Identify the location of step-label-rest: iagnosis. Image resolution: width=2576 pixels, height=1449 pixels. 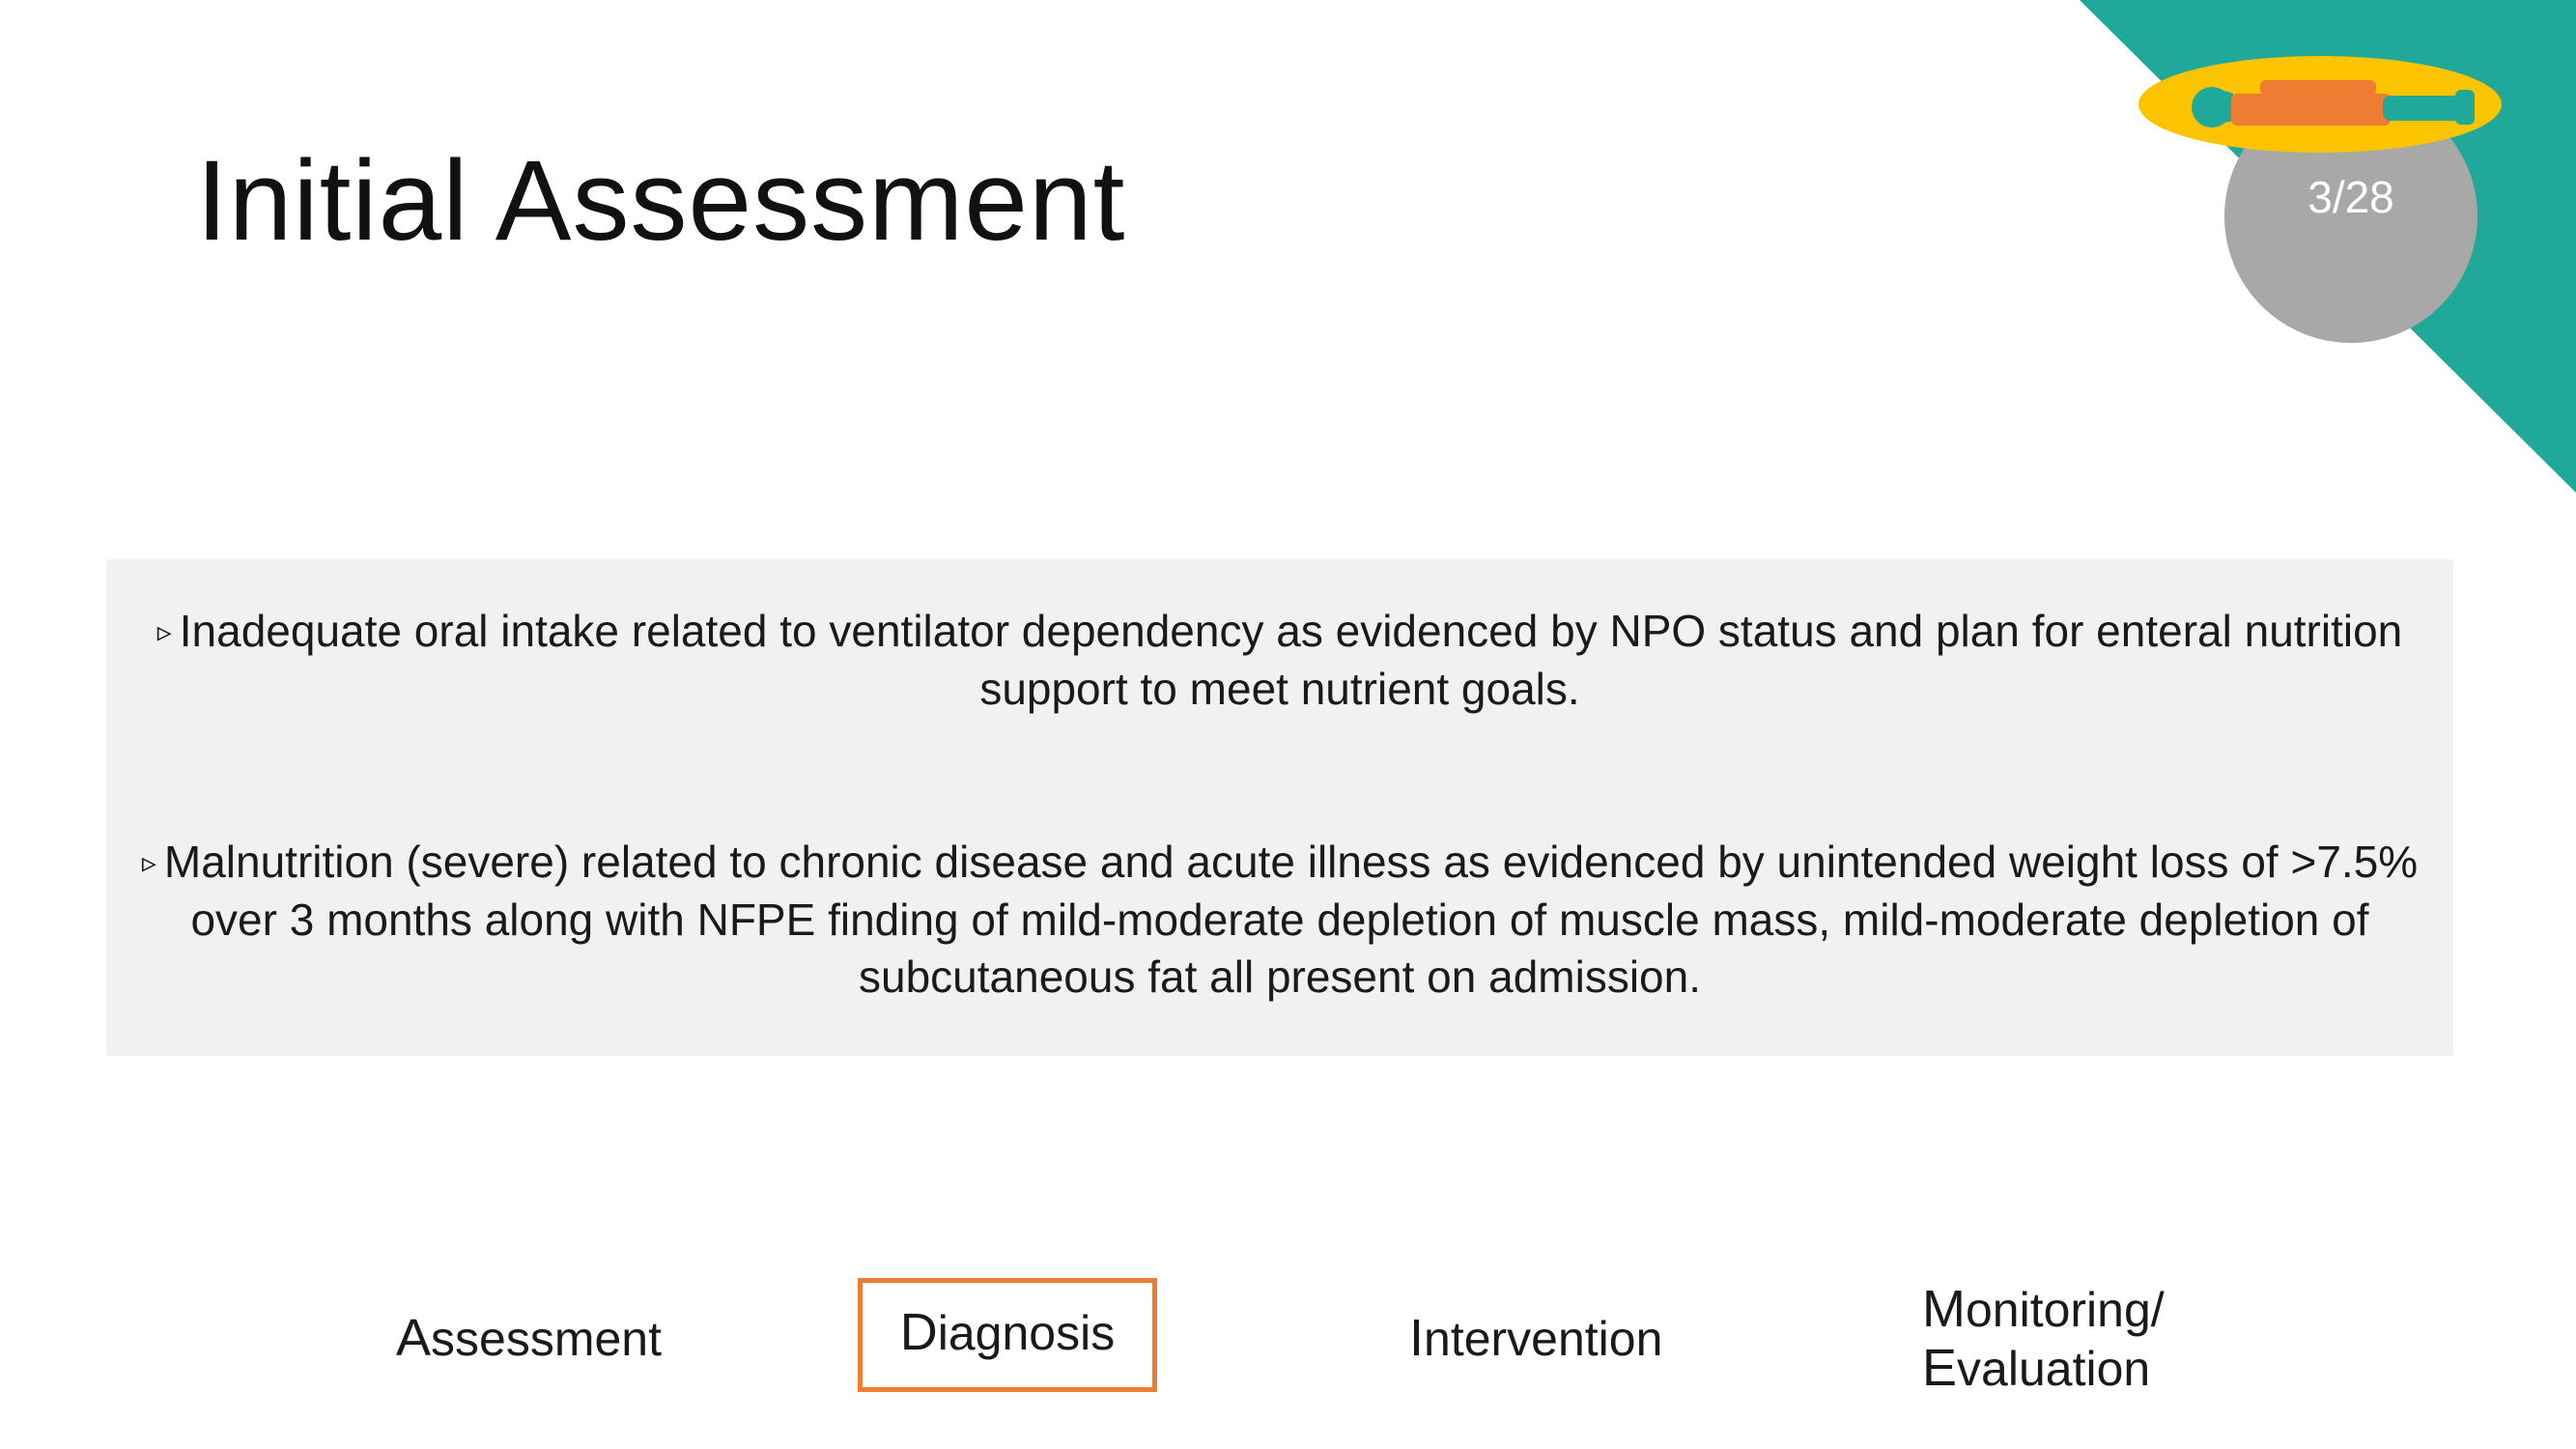
(1026, 1332).